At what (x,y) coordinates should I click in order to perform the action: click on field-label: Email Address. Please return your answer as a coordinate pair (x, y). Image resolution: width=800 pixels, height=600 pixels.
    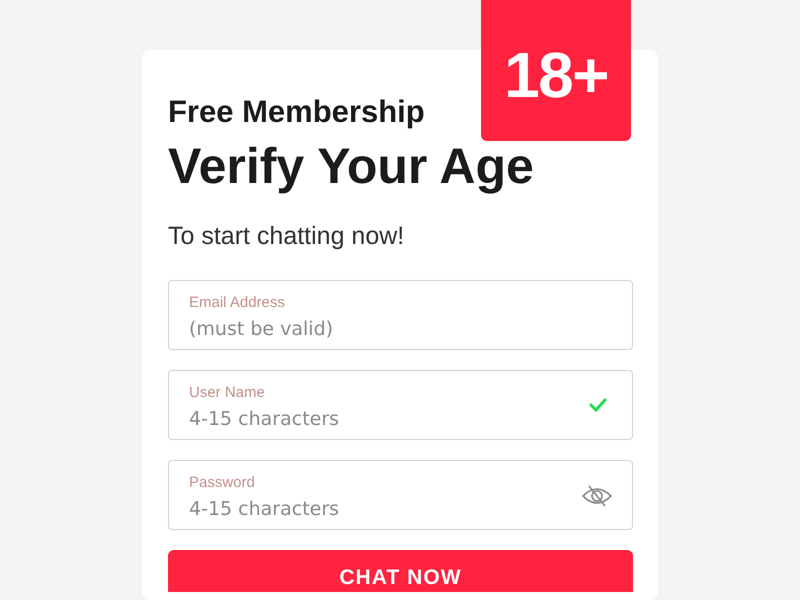
    Looking at the image, I should click on (237, 303).